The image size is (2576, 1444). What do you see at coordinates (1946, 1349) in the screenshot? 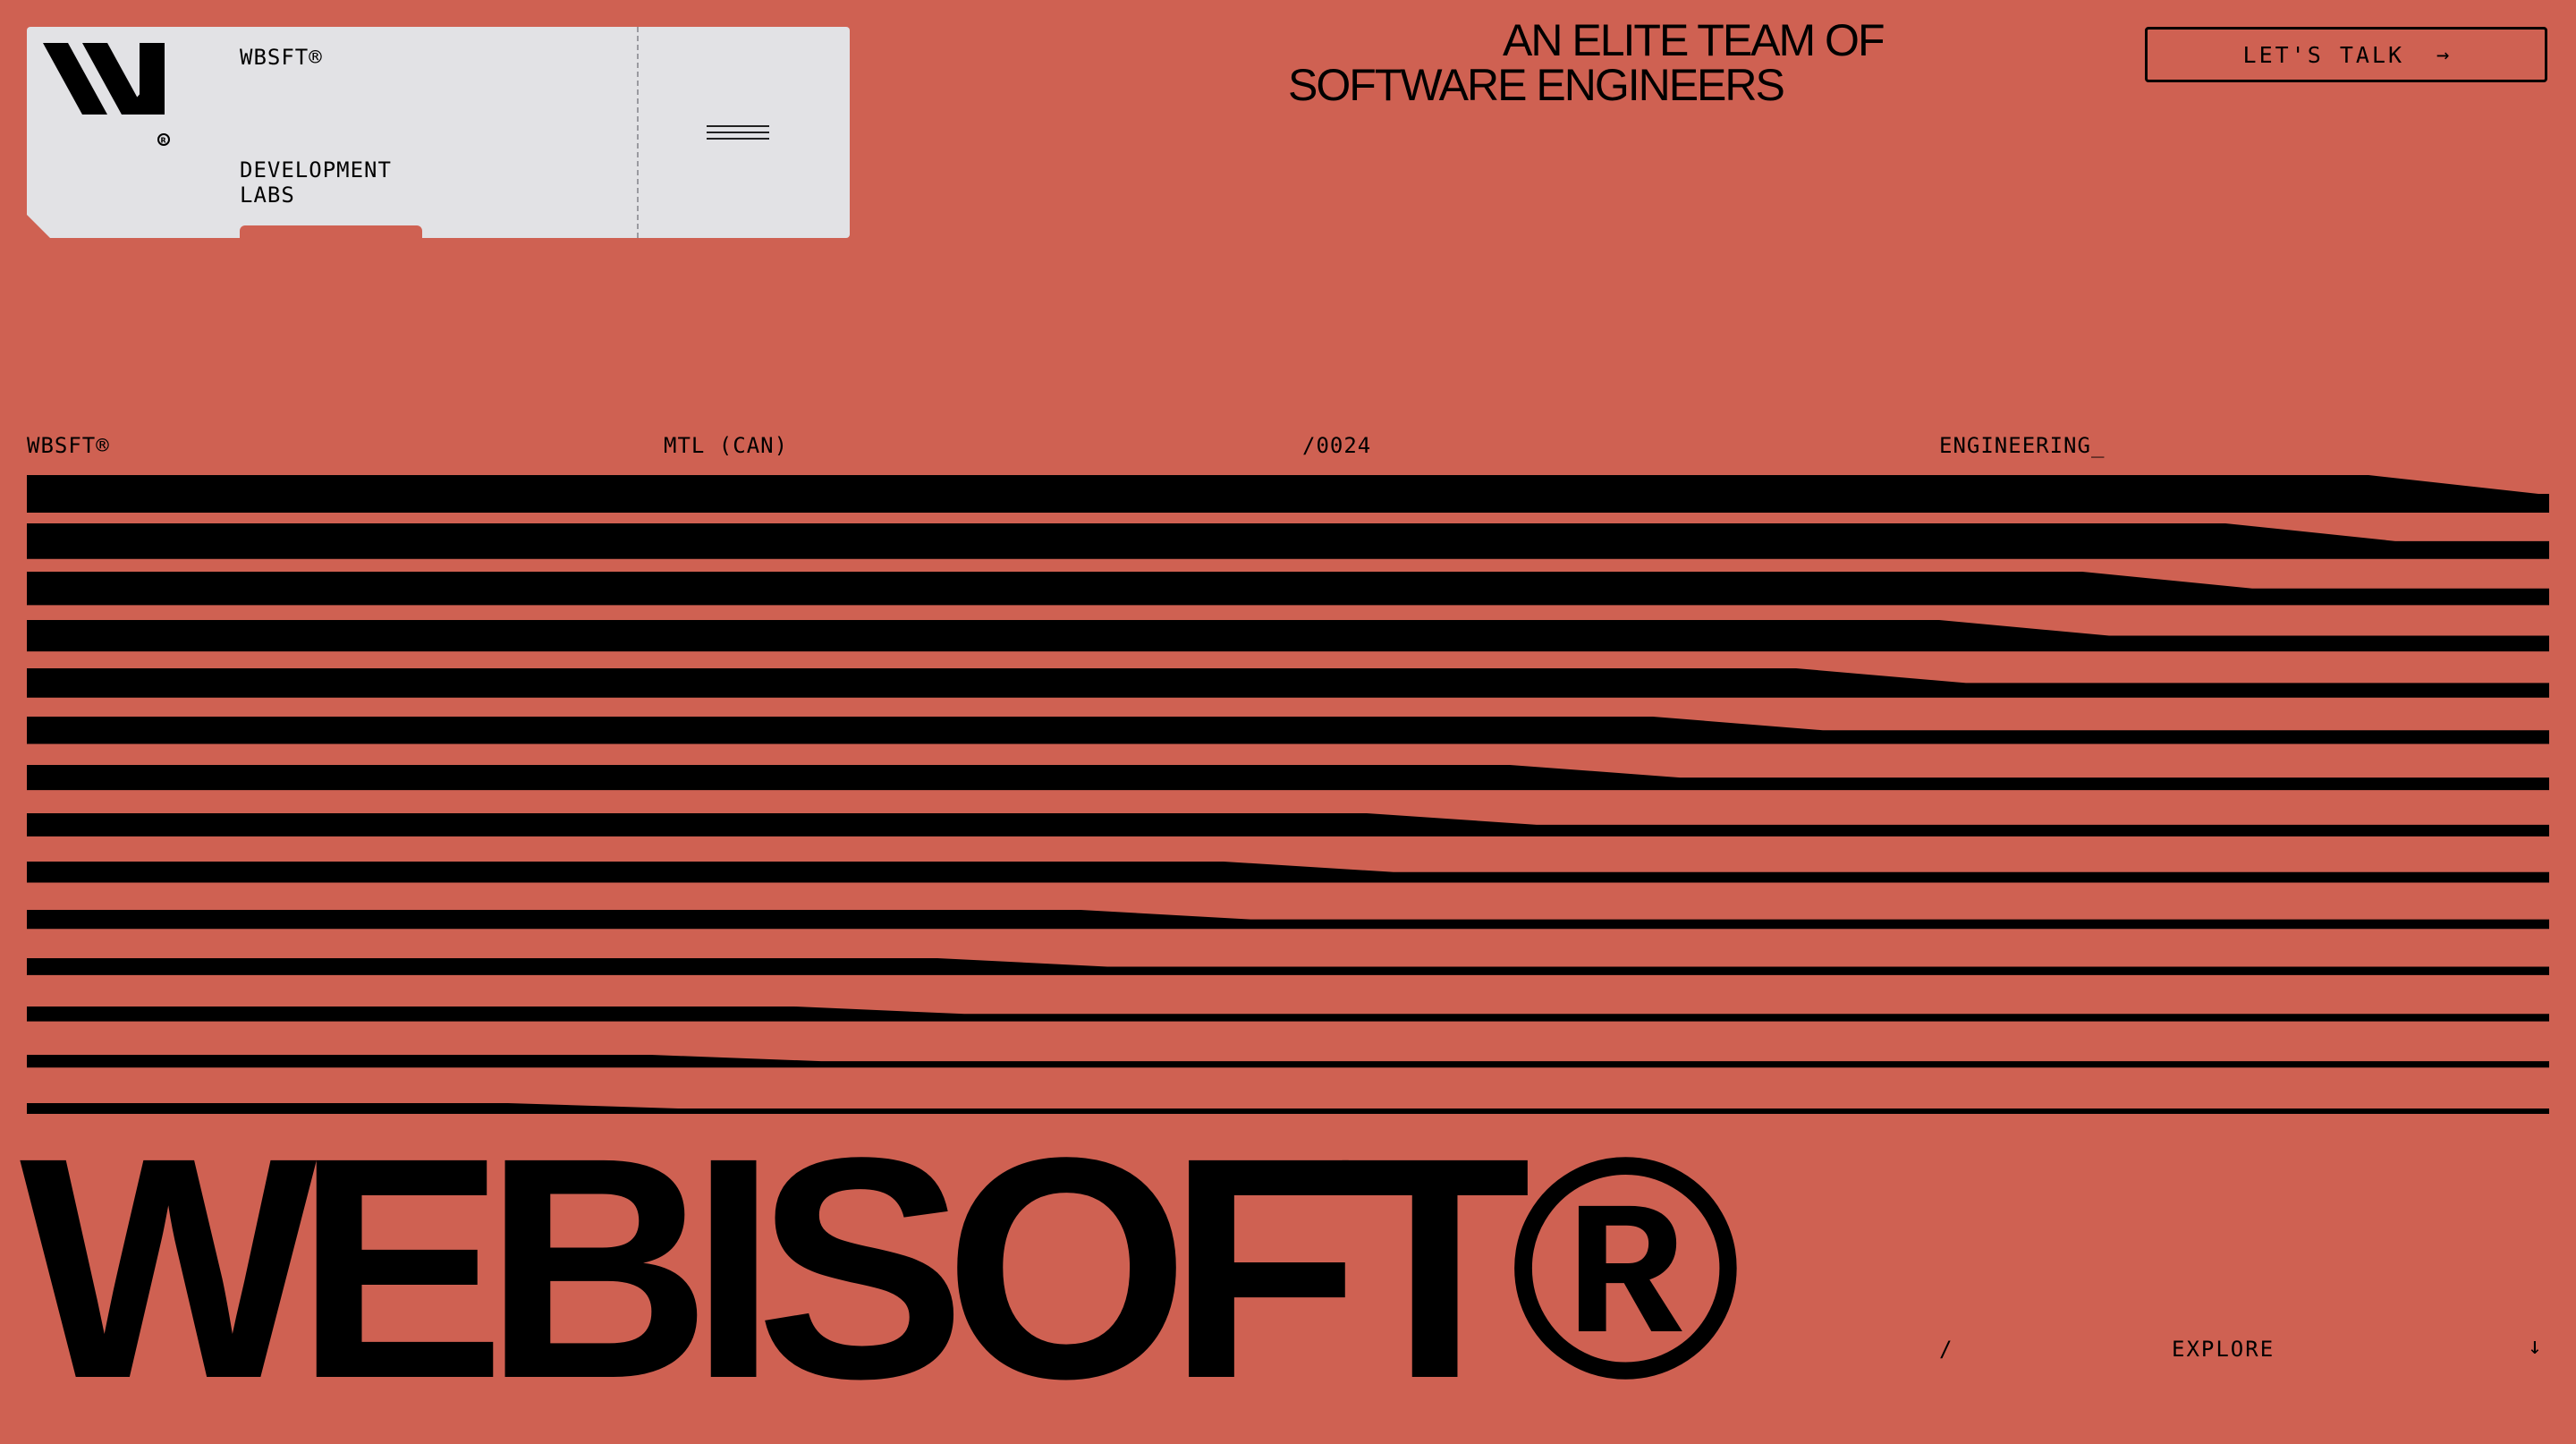
I see `footer-slash: /` at bounding box center [1946, 1349].